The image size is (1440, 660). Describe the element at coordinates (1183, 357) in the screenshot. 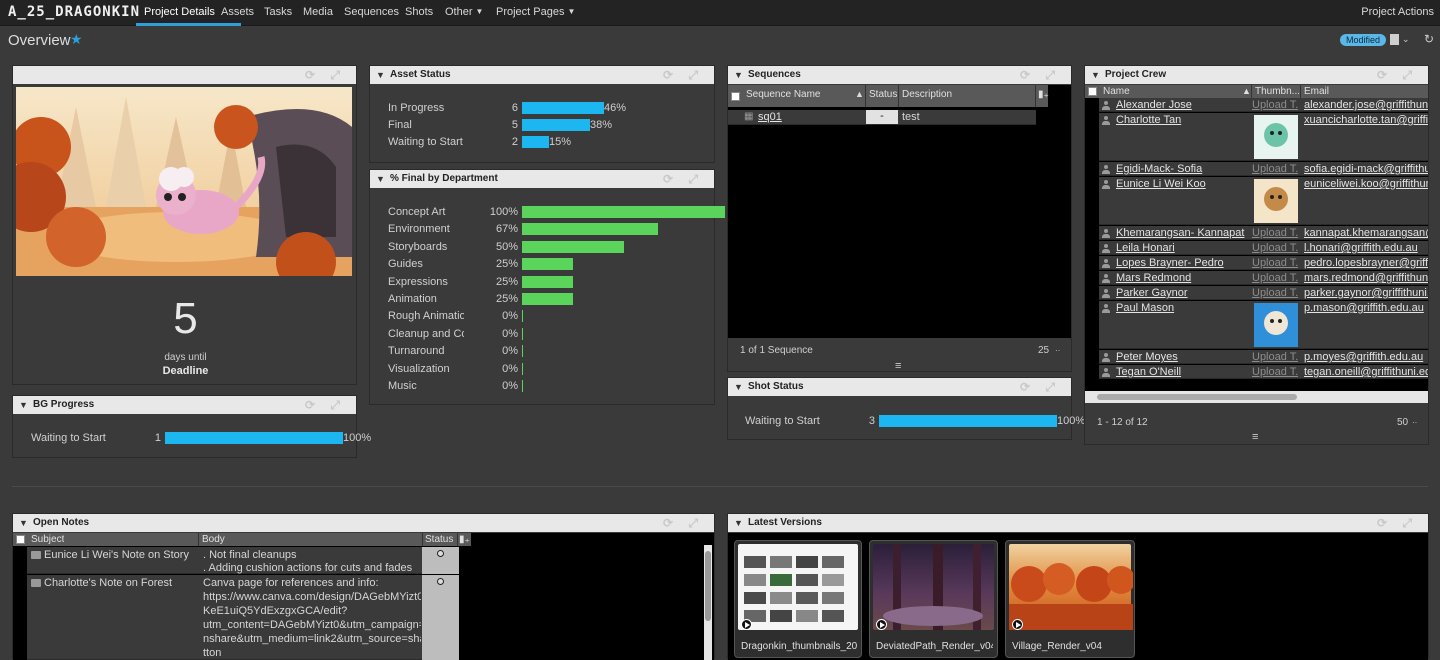

I see `crew-name-link: Peter Moyes` at that location.